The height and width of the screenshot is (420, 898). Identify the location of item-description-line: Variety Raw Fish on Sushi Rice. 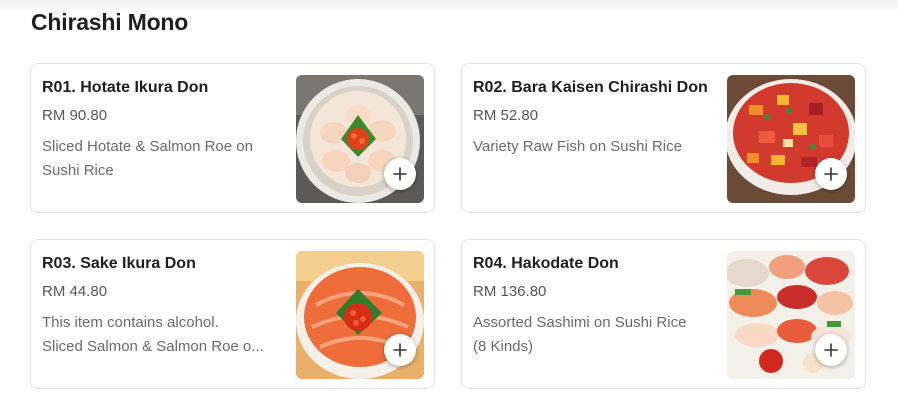
(577, 146).